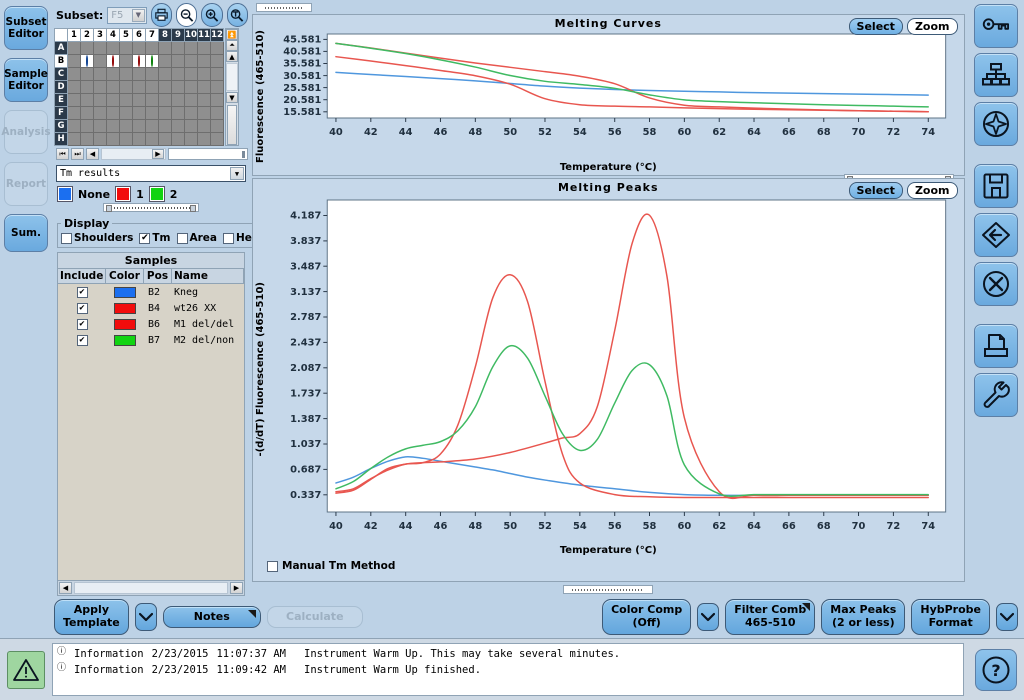 This screenshot has width=1024, height=700. I want to click on plate-well-E12, so click(217, 100).